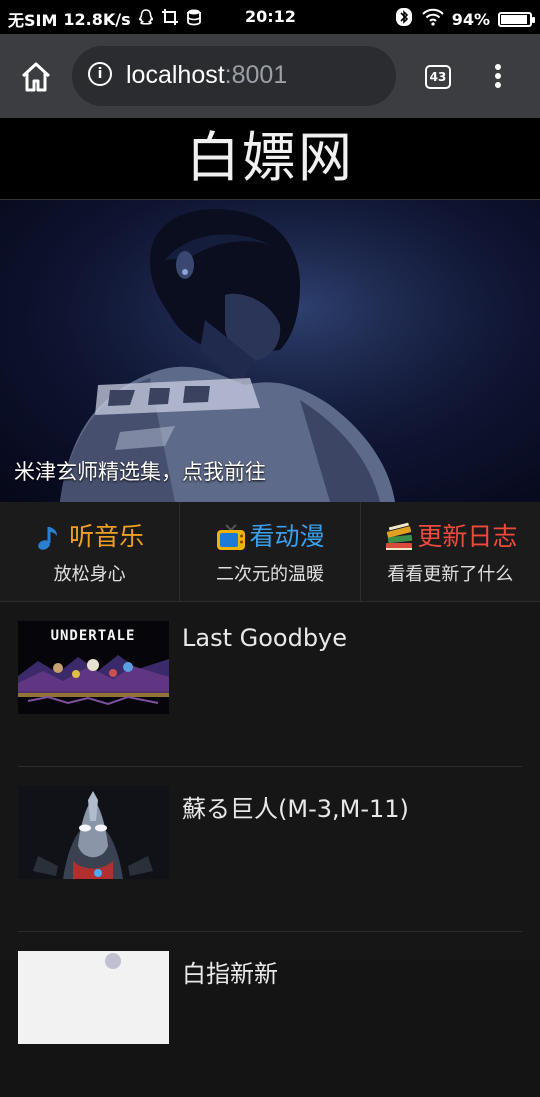 Image resolution: width=540 pixels, height=1097 pixels. What do you see at coordinates (194, 19) in the screenshot?
I see `storage-icon` at bounding box center [194, 19].